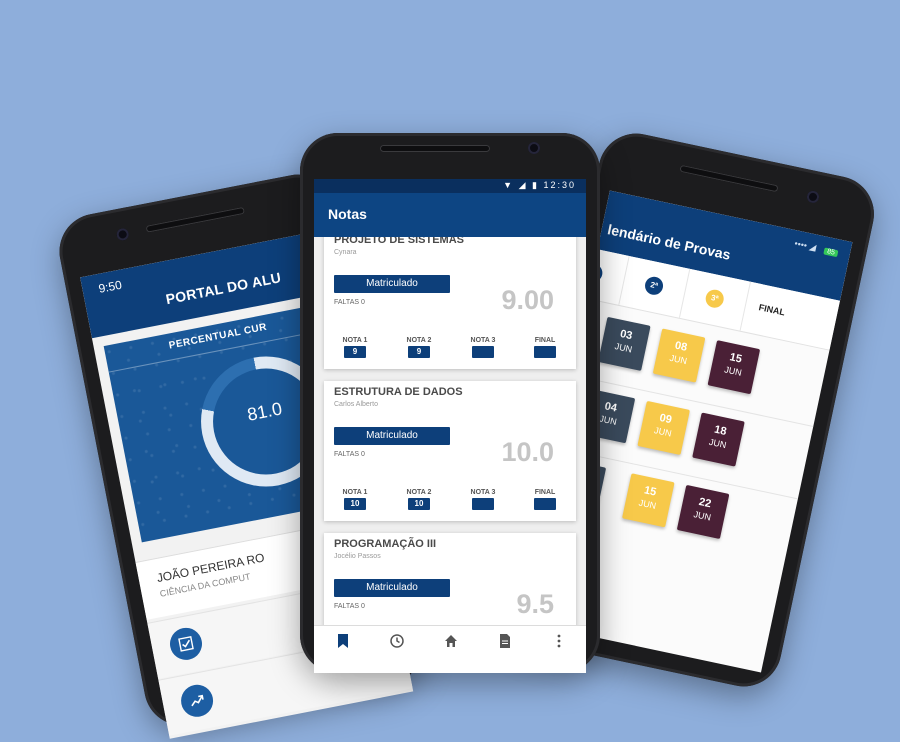 This screenshot has height=742, width=900. Describe the element at coordinates (223, 288) in the screenshot. I see `left-app-title: PORTAL DO ALU` at that location.